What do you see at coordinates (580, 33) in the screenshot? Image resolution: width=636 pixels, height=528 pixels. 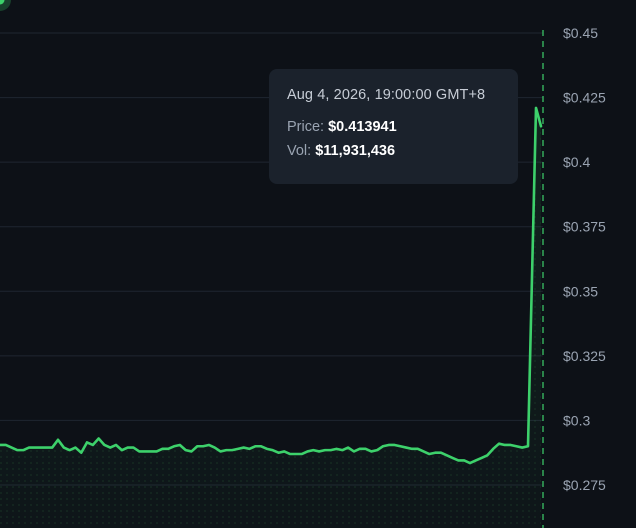 I see `y-tick-label: $0.45` at bounding box center [580, 33].